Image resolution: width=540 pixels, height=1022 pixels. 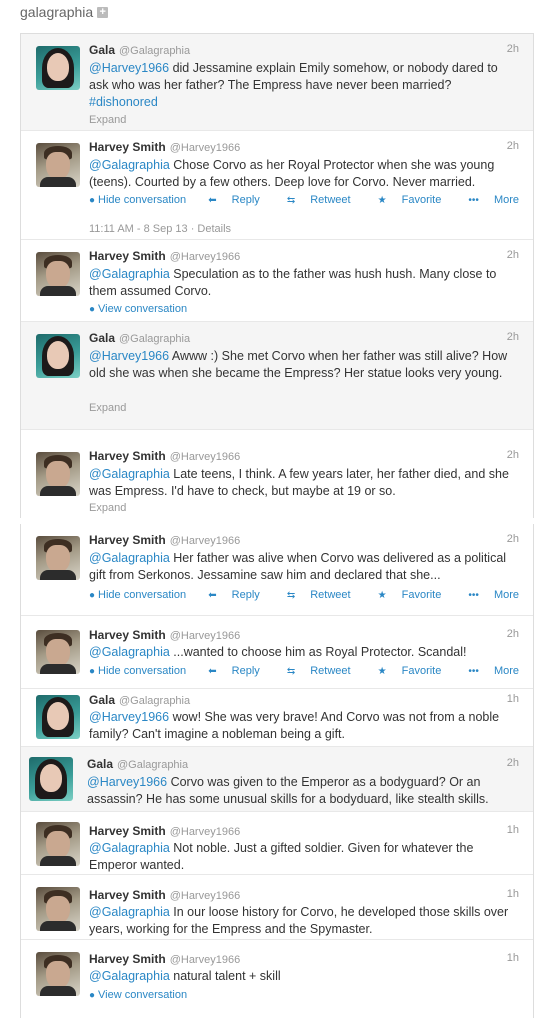 What do you see at coordinates (212, 200) in the screenshot?
I see `reply-arrow-icon: ⬅` at bounding box center [212, 200].